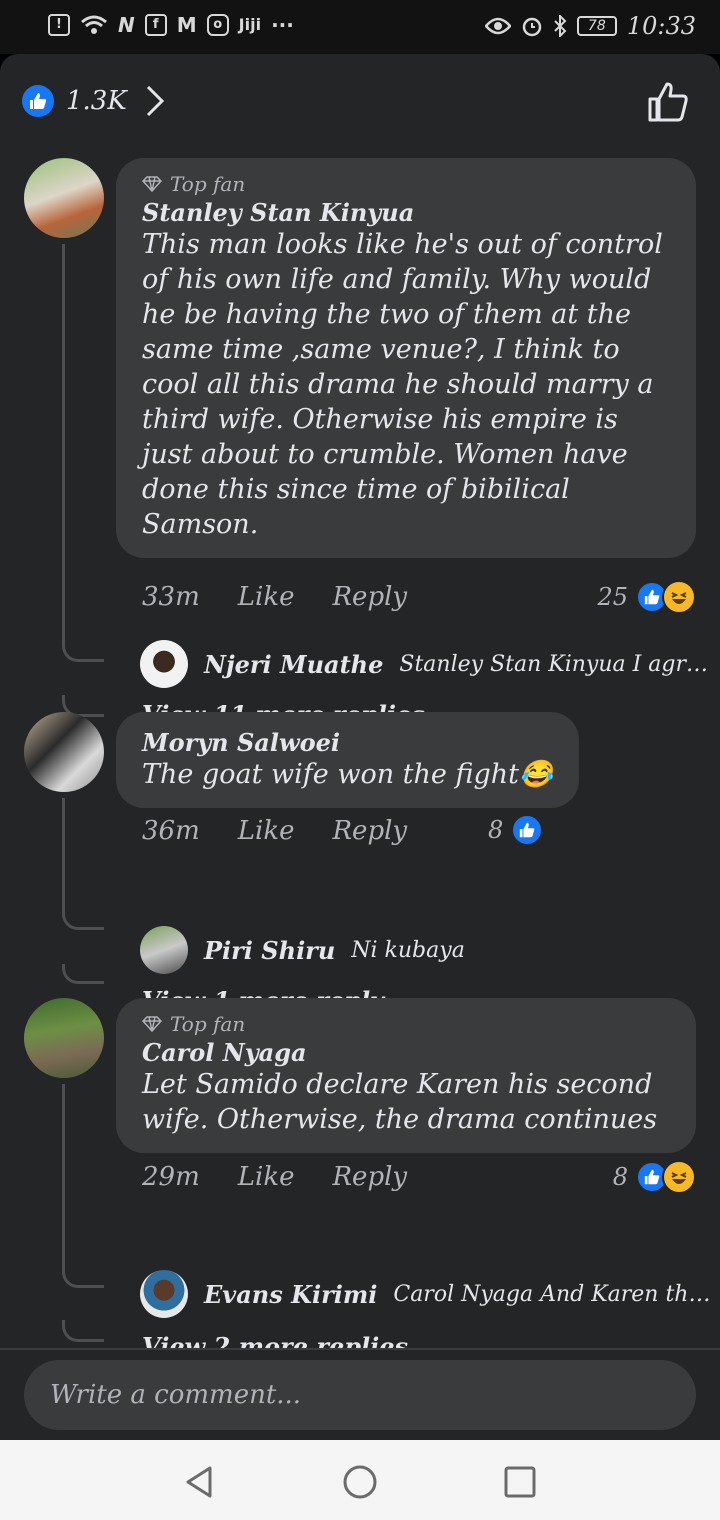  I want to click on reply-preview: Piri Shiru Ni kubaya, so click(430, 950).